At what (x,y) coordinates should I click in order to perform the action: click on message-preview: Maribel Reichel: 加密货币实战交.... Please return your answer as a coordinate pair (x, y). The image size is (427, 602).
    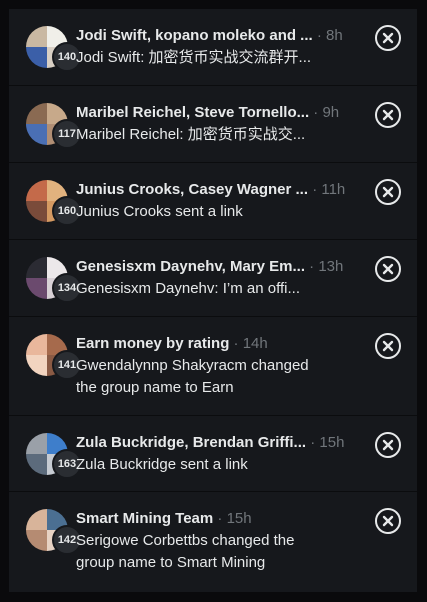
    Looking at the image, I should click on (191, 134).